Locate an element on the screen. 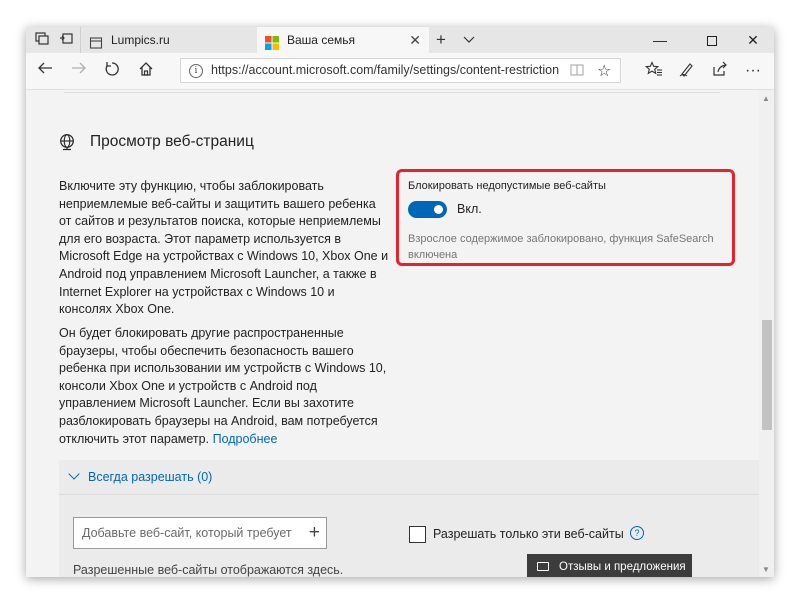 Image resolution: width=800 pixels, height=604 pixels. info-icon: i is located at coordinates (196, 71).